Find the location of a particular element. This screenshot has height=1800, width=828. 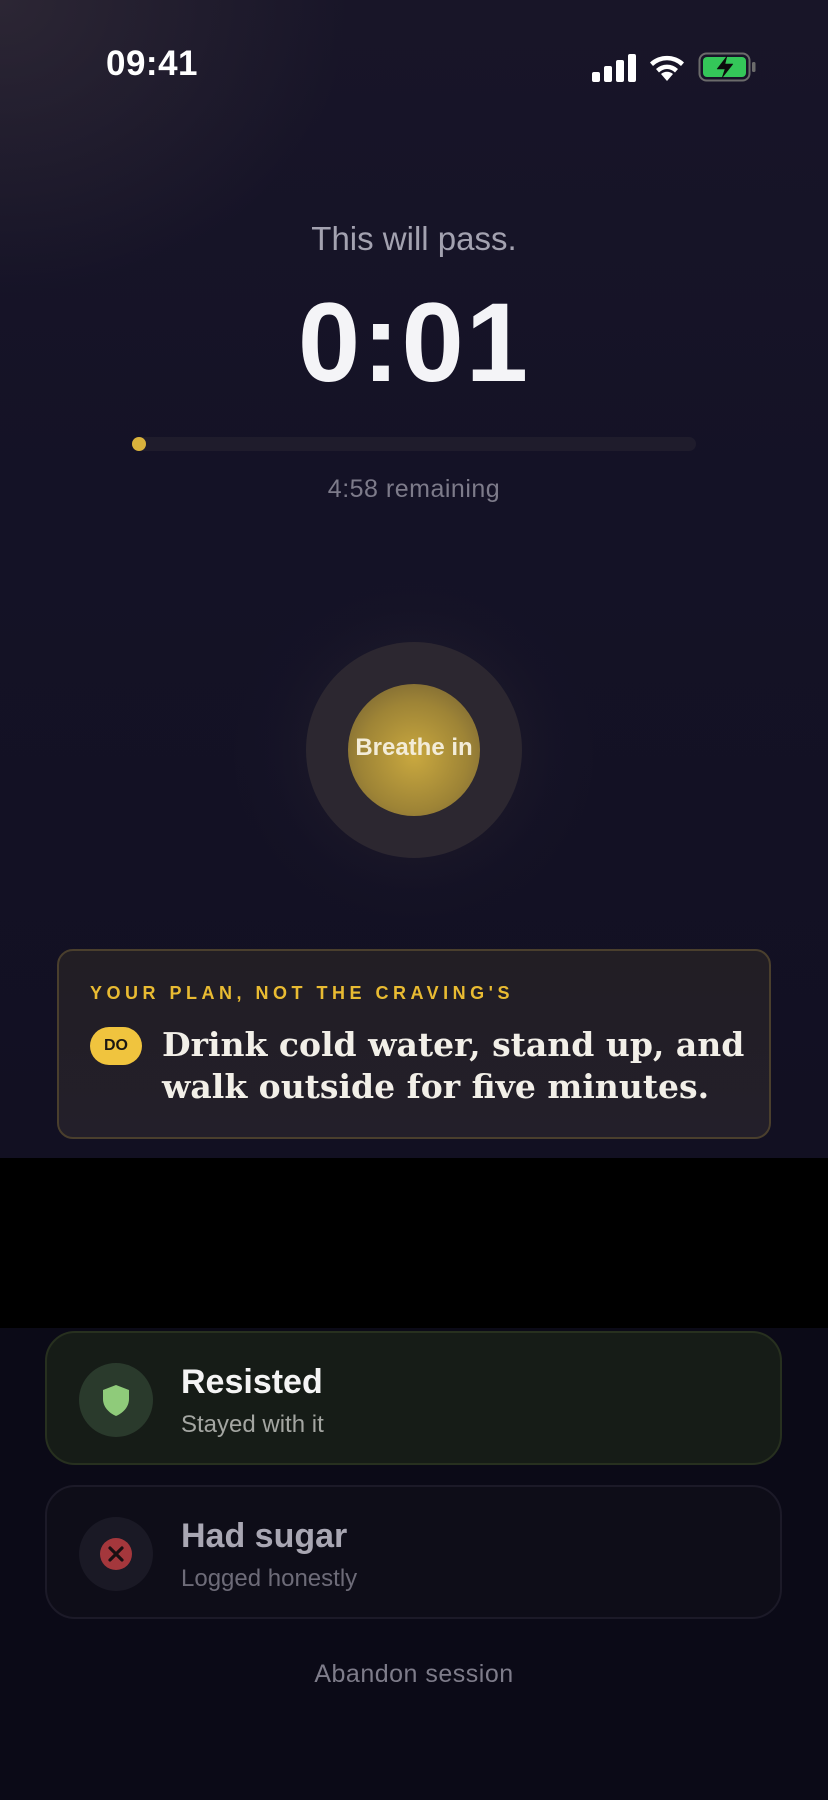

battery-charging-icon is located at coordinates (727, 67).